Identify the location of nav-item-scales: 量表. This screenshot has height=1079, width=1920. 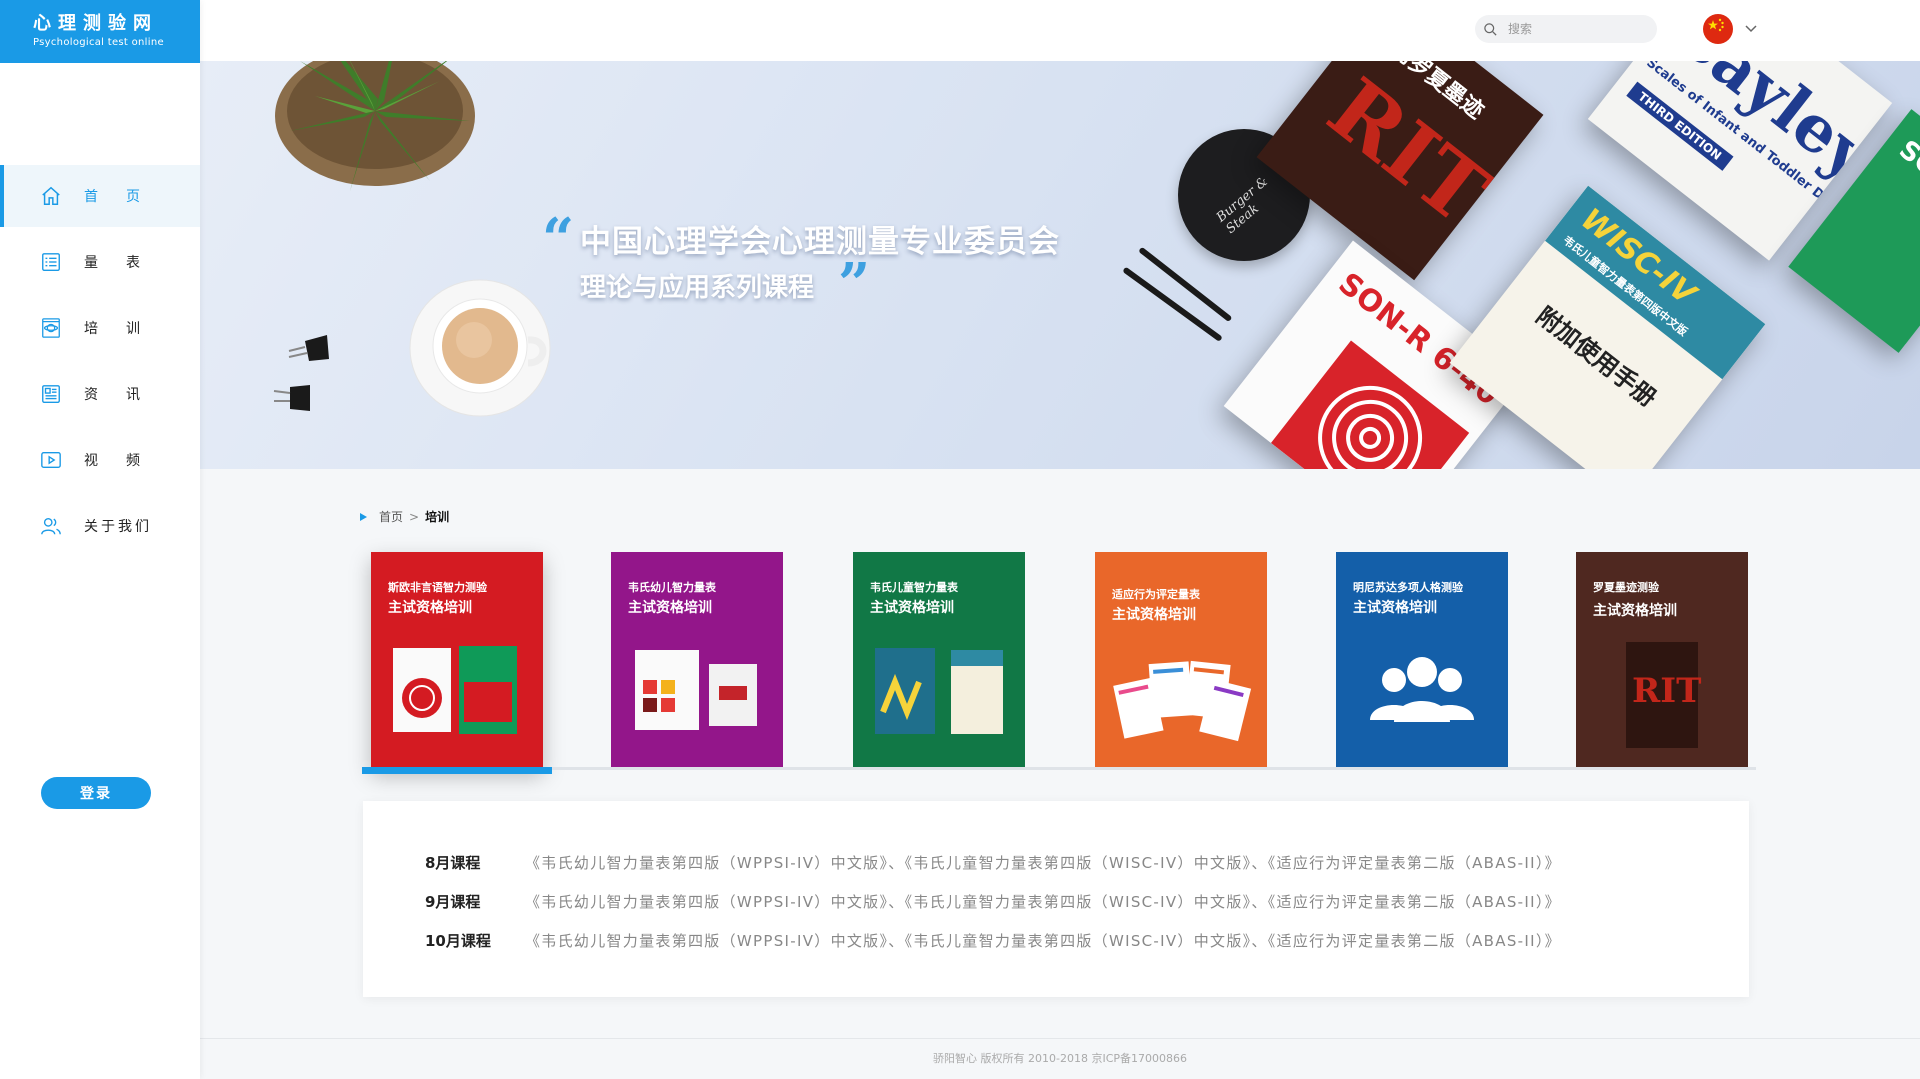
(100, 262).